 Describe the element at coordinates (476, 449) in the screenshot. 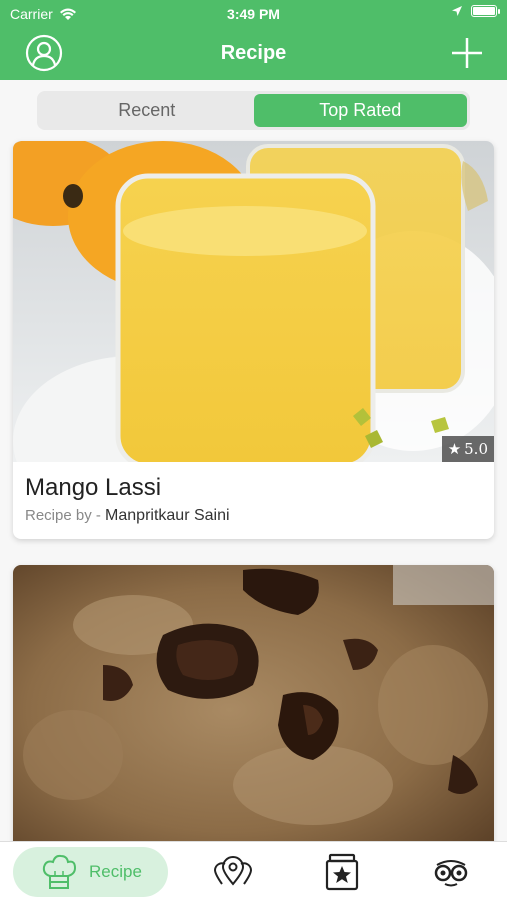

I see `rating-value: 5.0` at that location.